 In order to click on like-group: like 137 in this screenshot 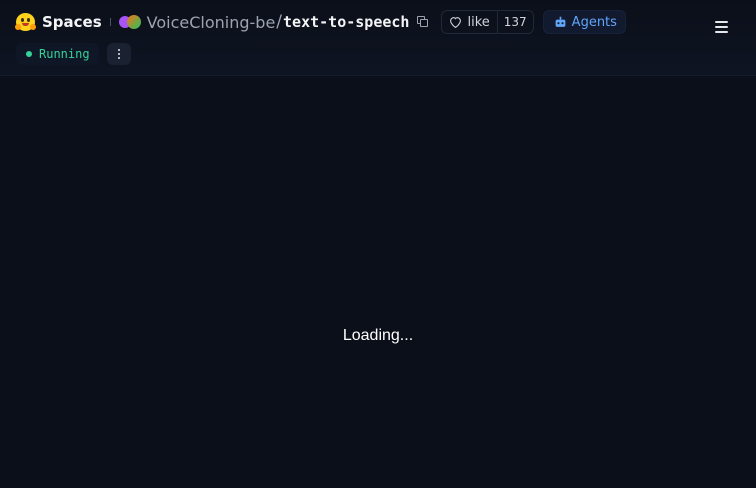, I will do `click(487, 22)`.